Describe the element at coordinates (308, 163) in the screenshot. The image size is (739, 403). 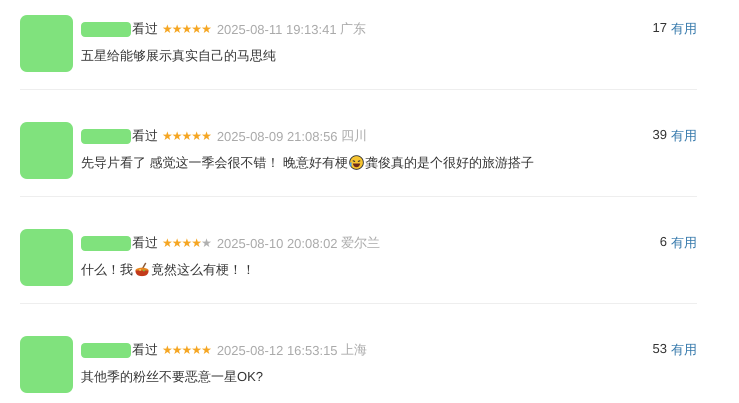
I see `comment-text: 先导片看了 感觉这一季会很不错！ 晚意好有梗 龚俊真的是个很好的旅游搭子` at that location.